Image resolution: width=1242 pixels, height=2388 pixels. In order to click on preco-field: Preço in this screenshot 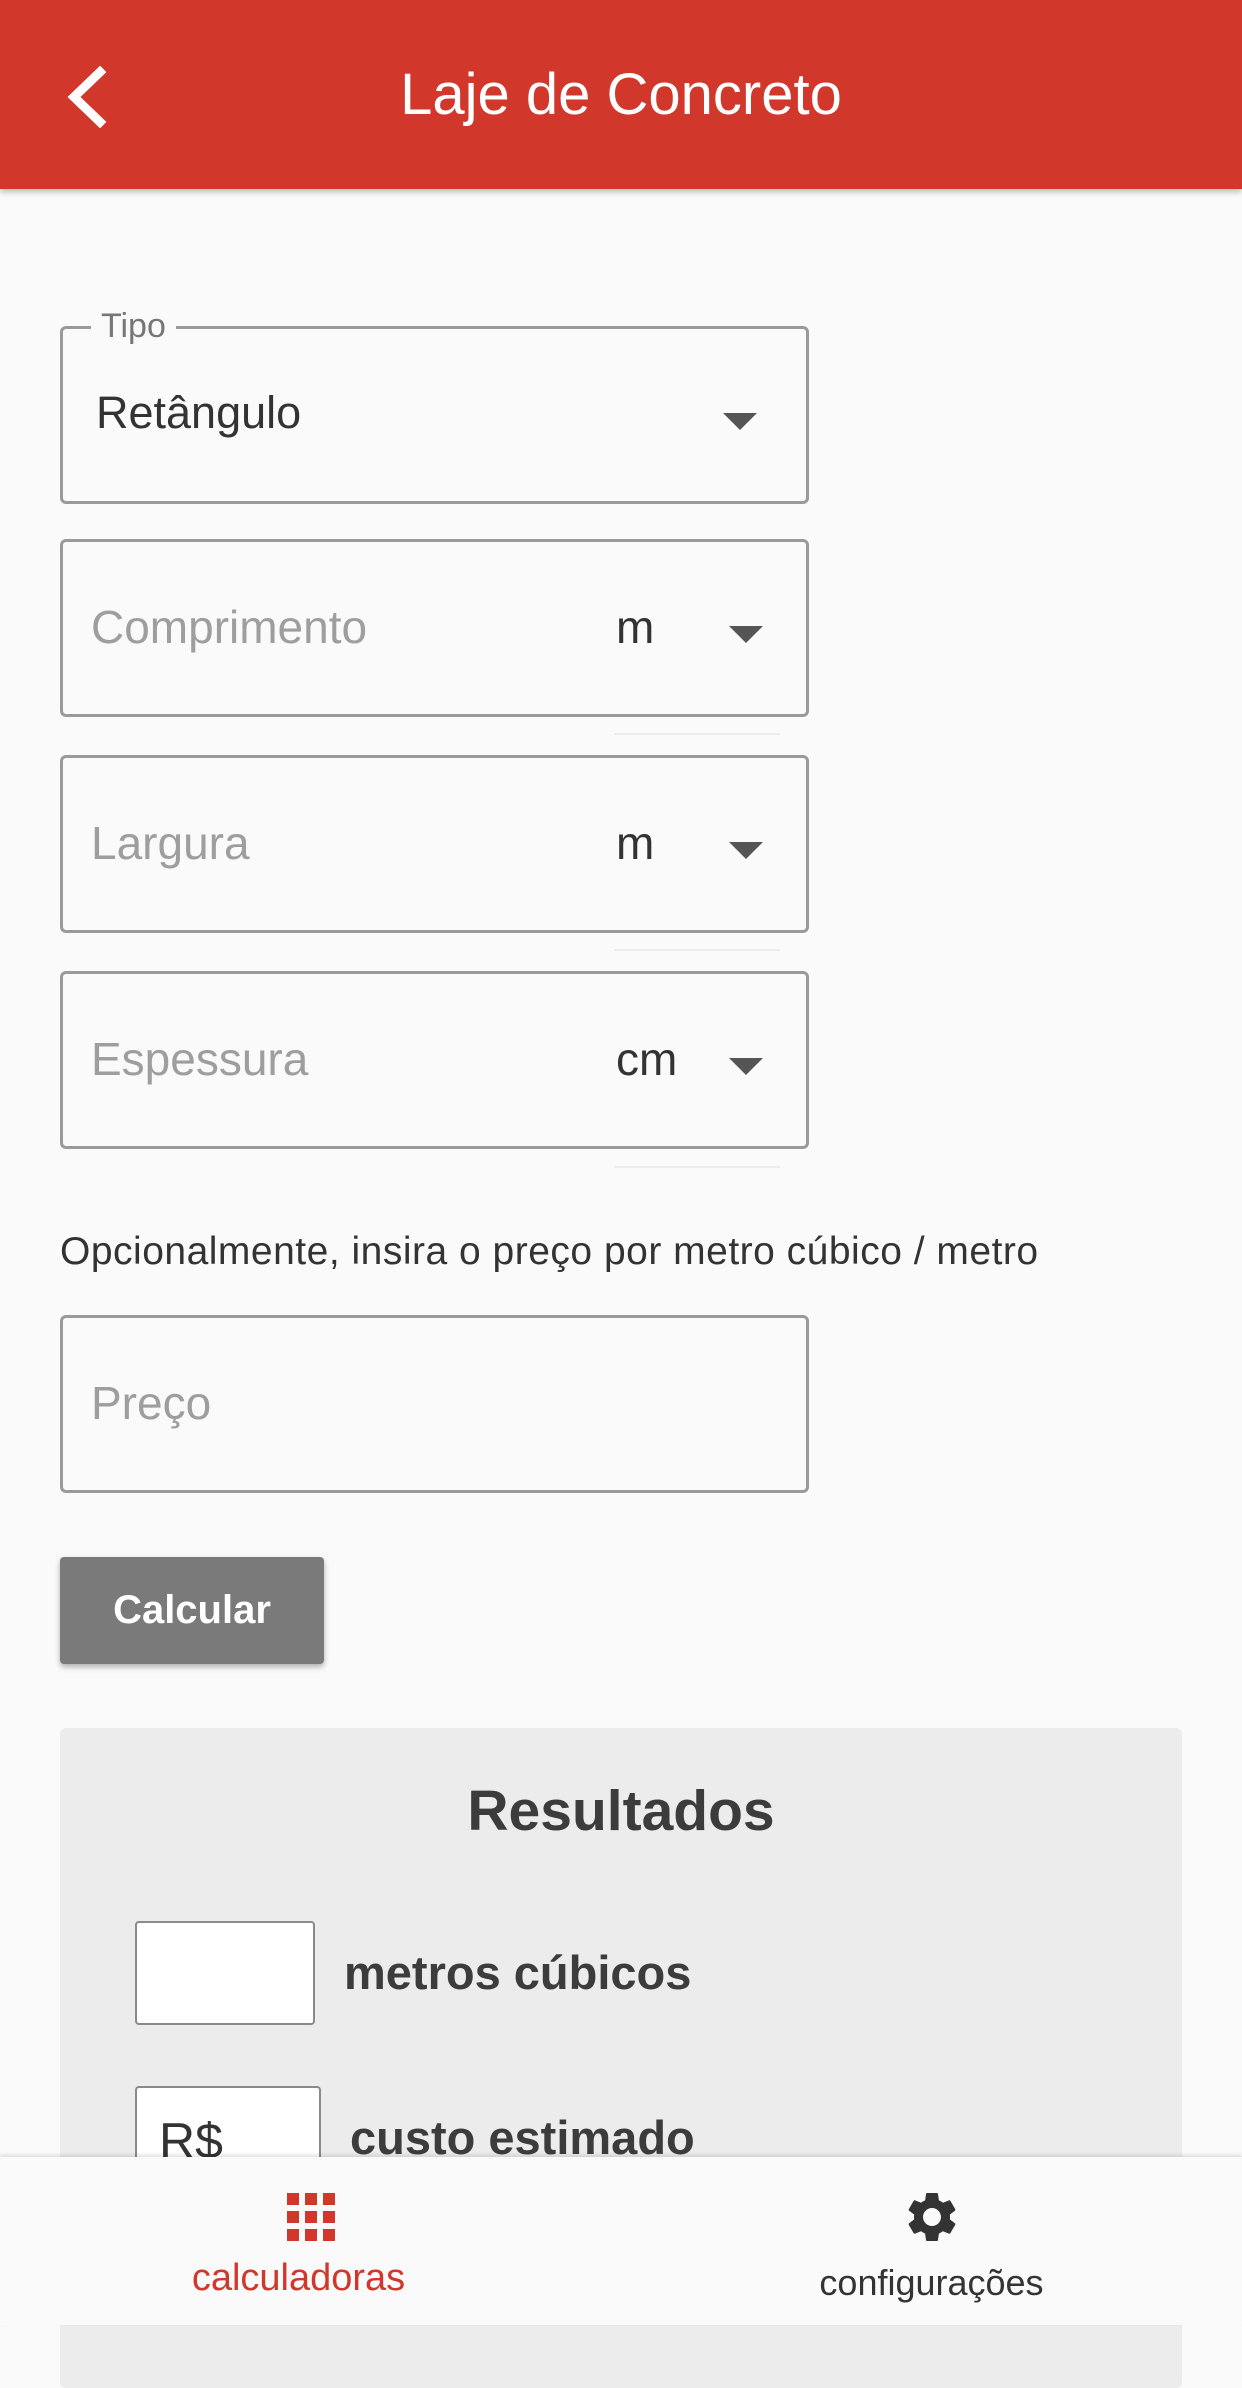, I will do `click(434, 1404)`.